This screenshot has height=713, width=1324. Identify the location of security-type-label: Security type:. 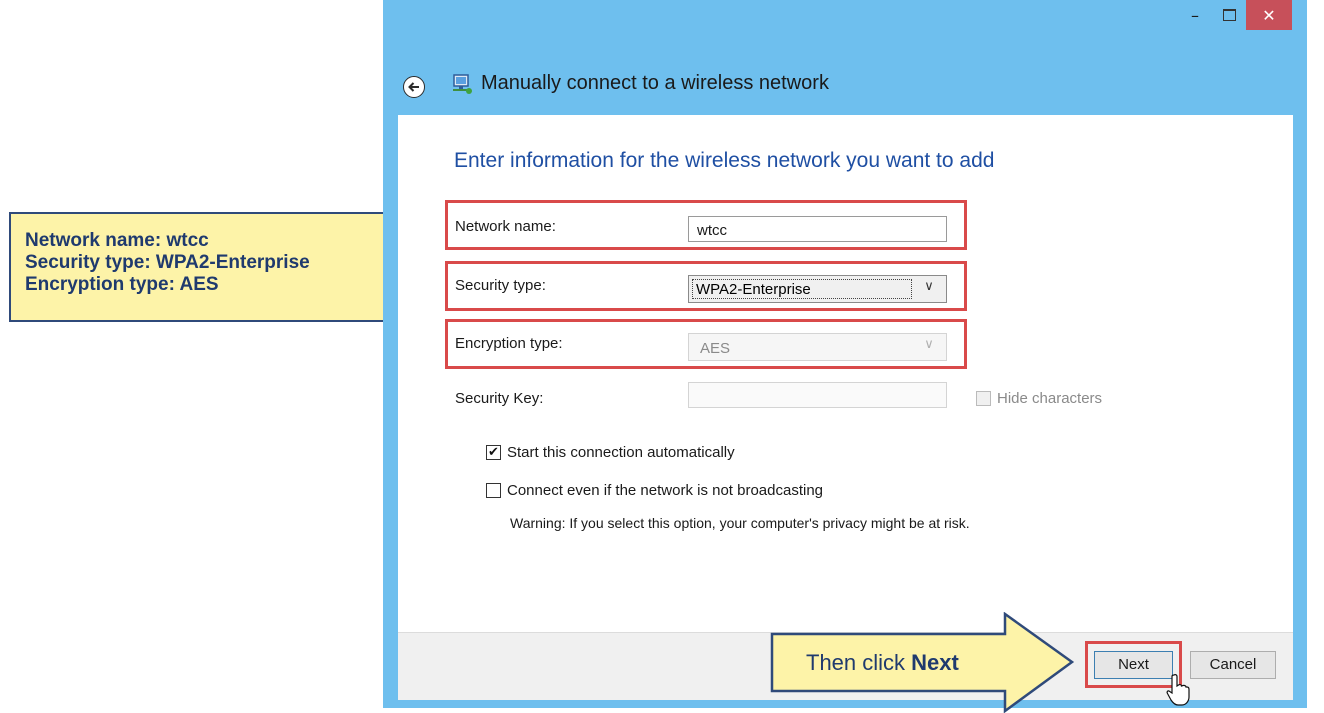
(500, 285).